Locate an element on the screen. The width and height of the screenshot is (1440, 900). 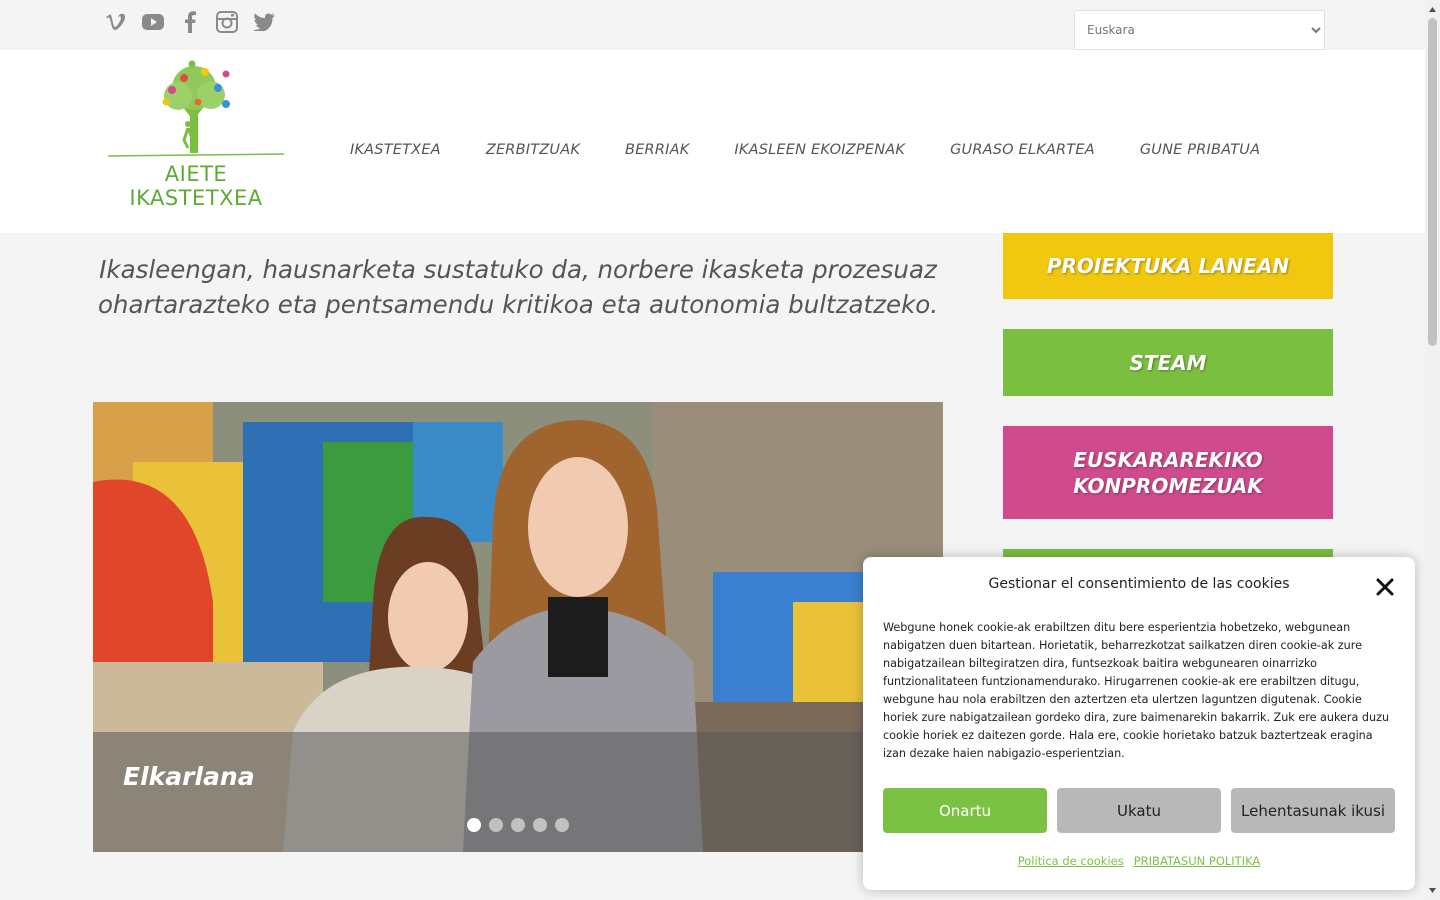
page-scrollbar is located at coordinates (1432, 450).